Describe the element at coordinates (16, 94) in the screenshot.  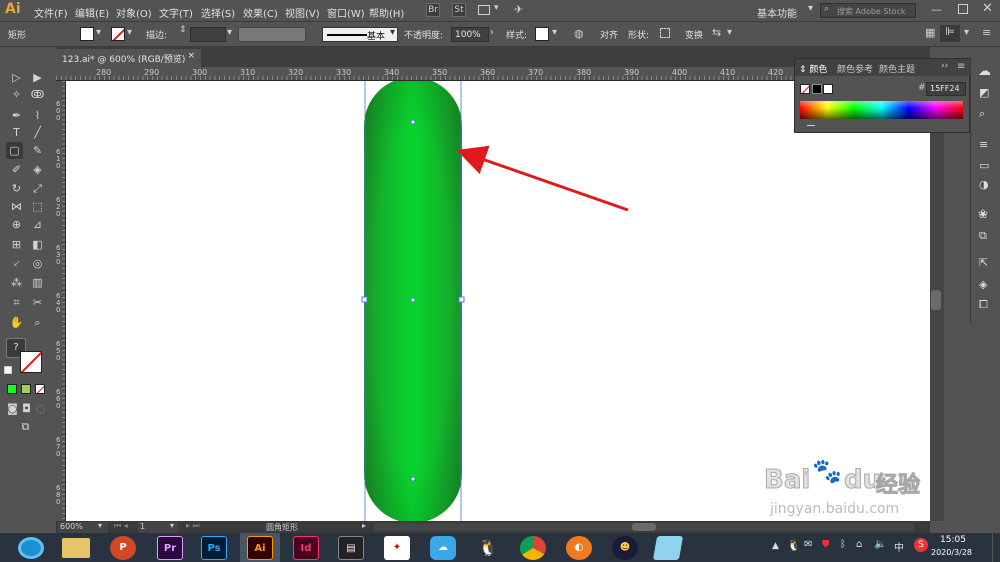
I see `magic-wand-tool-icon: ✧` at that location.